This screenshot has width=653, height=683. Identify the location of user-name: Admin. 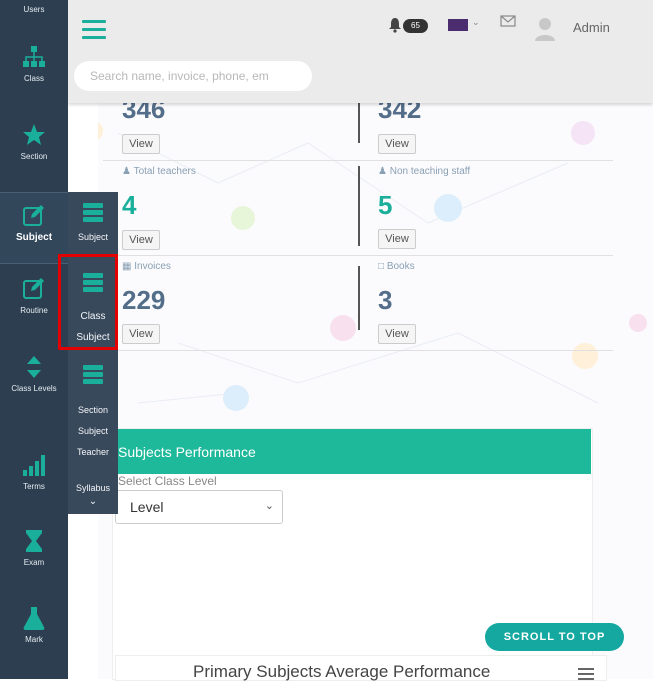
(591, 27).